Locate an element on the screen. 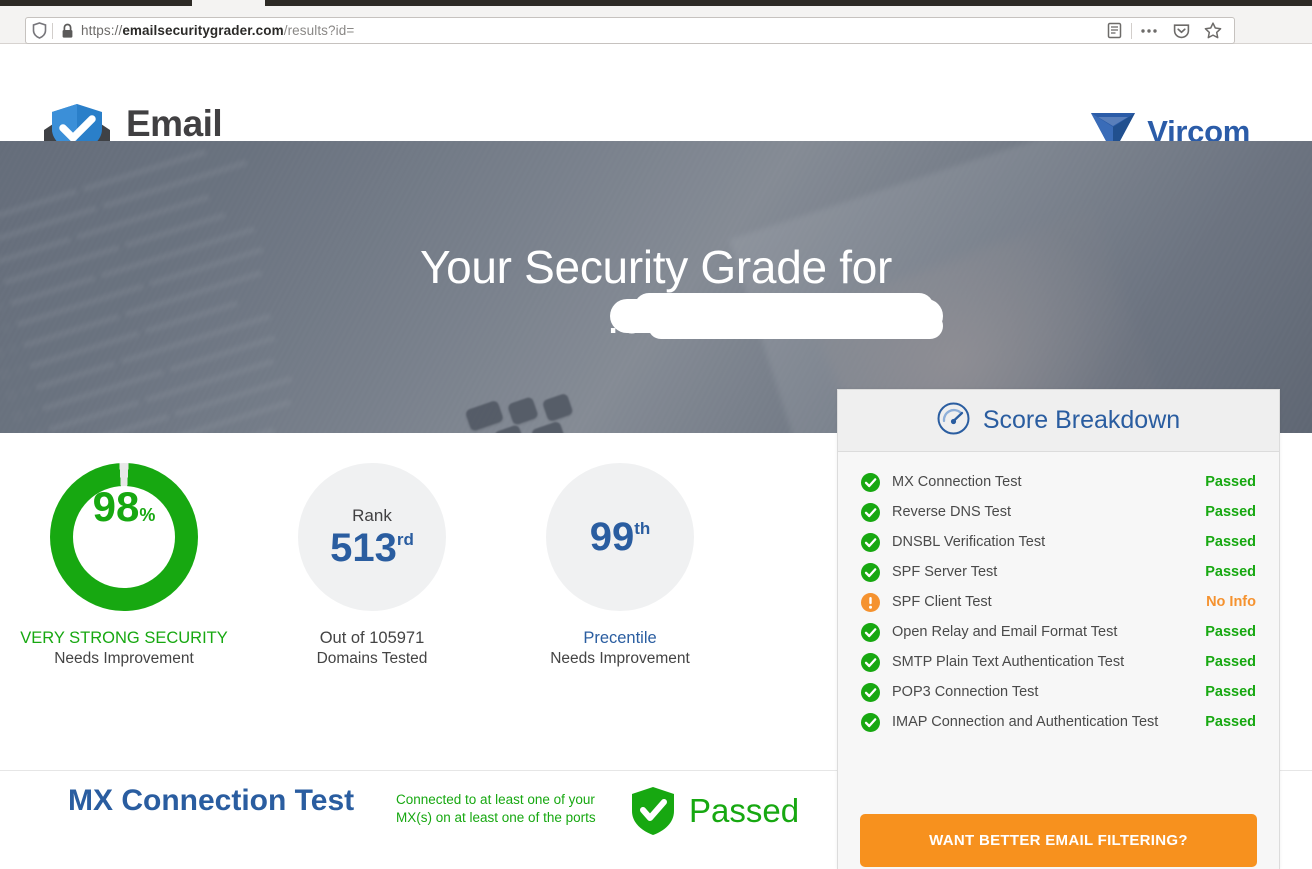  score-card-rank: Rank 513rd Out of 105971 Domains Tested is located at coordinates (372, 566).